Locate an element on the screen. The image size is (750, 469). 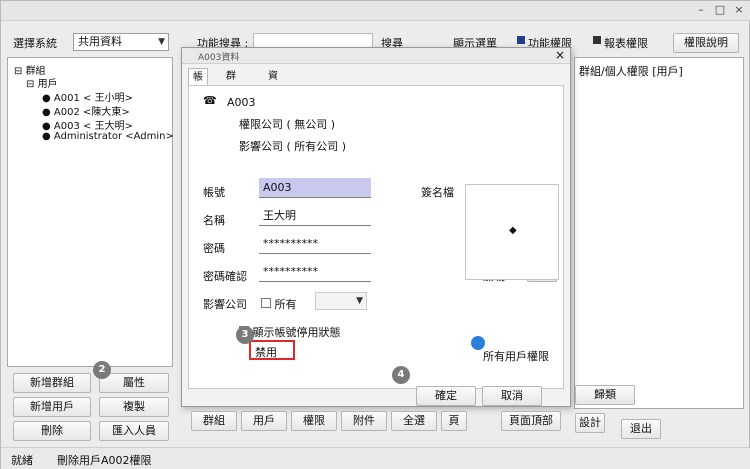
add-group-button: 新增群組 is located at coordinates (52, 383).